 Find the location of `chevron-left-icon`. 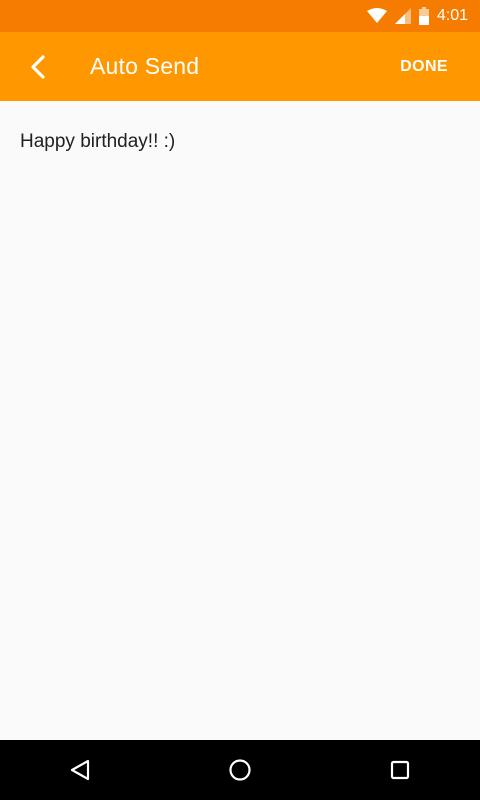

chevron-left-icon is located at coordinates (38, 66).